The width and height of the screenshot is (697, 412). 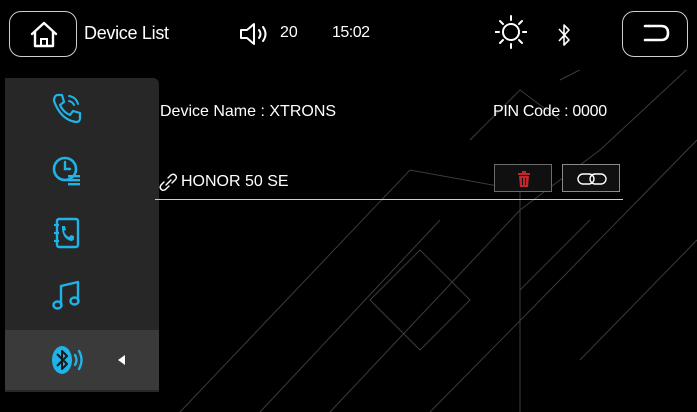 What do you see at coordinates (389, 199) in the screenshot?
I see `divider` at bounding box center [389, 199].